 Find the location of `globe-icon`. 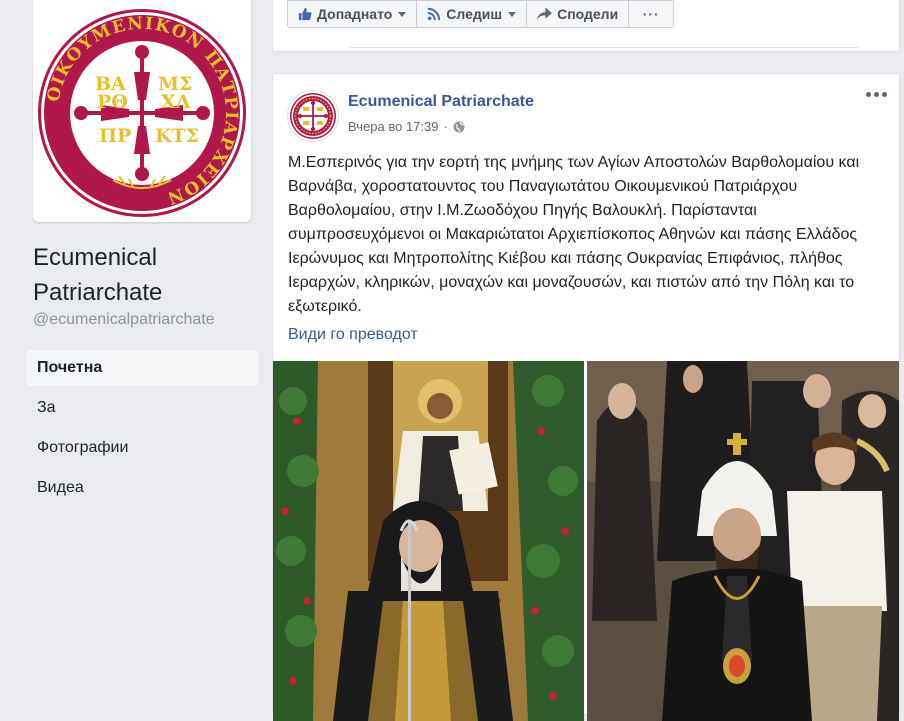

globe-icon is located at coordinates (459, 127).